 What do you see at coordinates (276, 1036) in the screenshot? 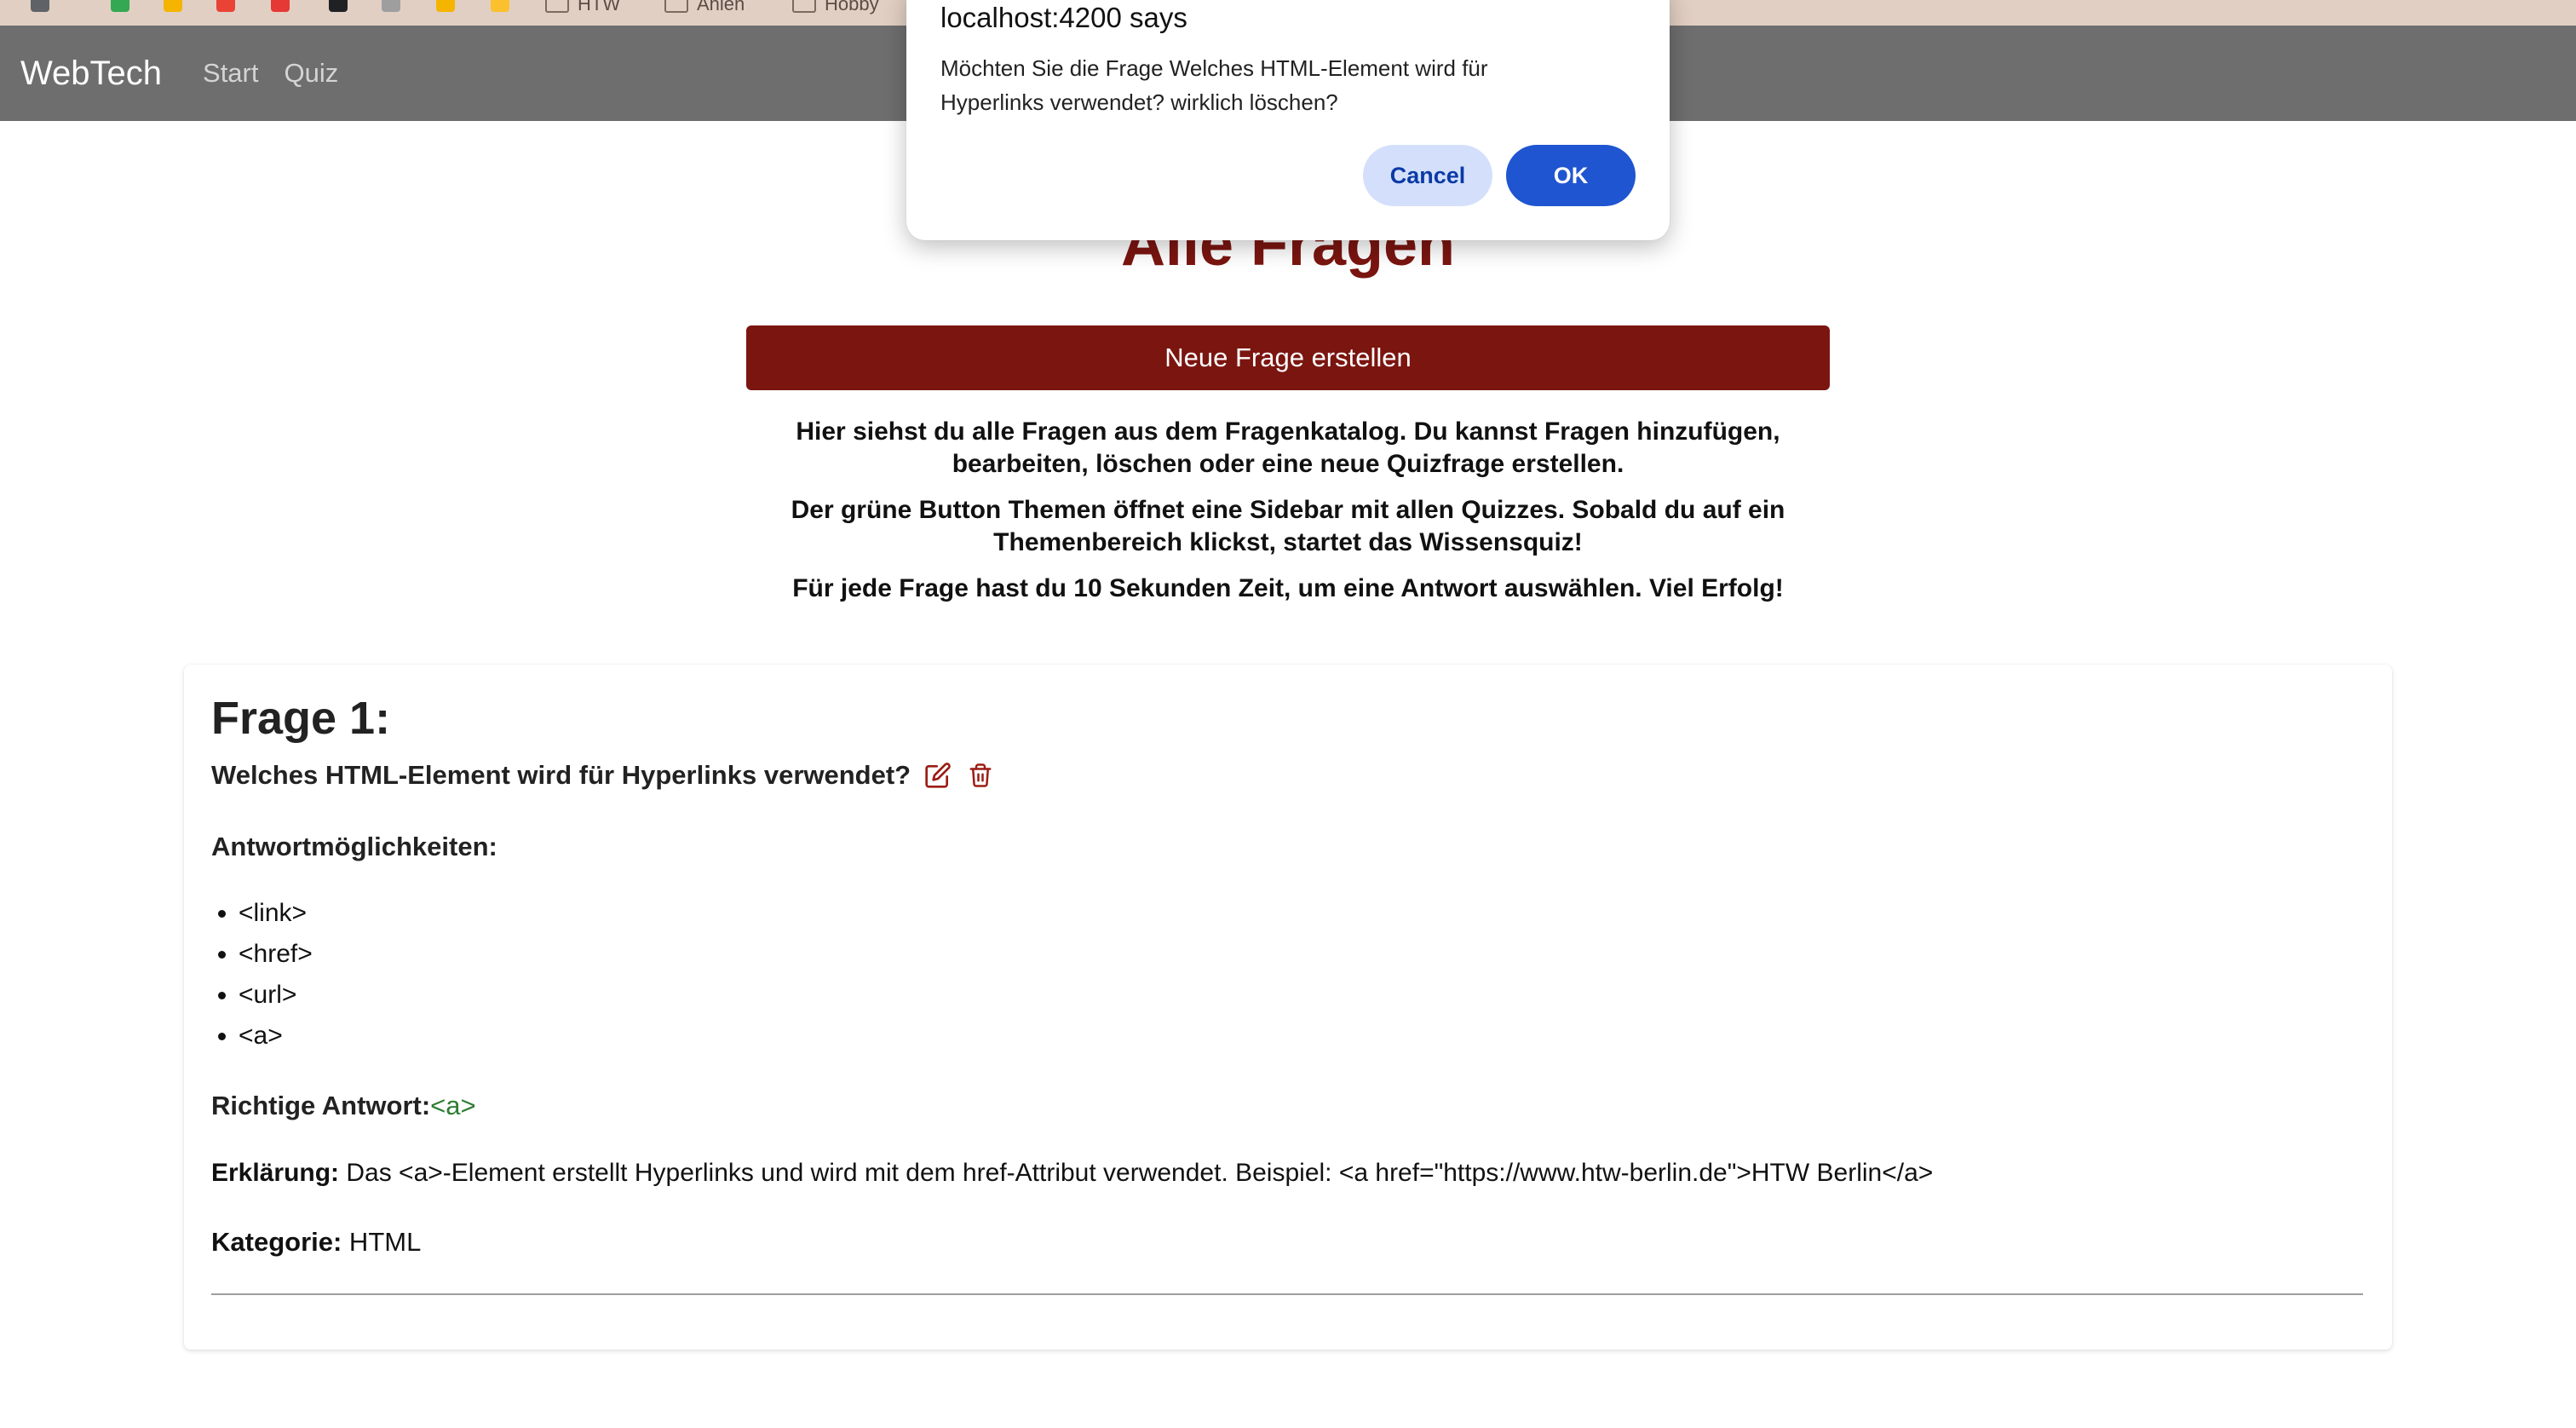
I see `answer-option: <a>` at bounding box center [276, 1036].